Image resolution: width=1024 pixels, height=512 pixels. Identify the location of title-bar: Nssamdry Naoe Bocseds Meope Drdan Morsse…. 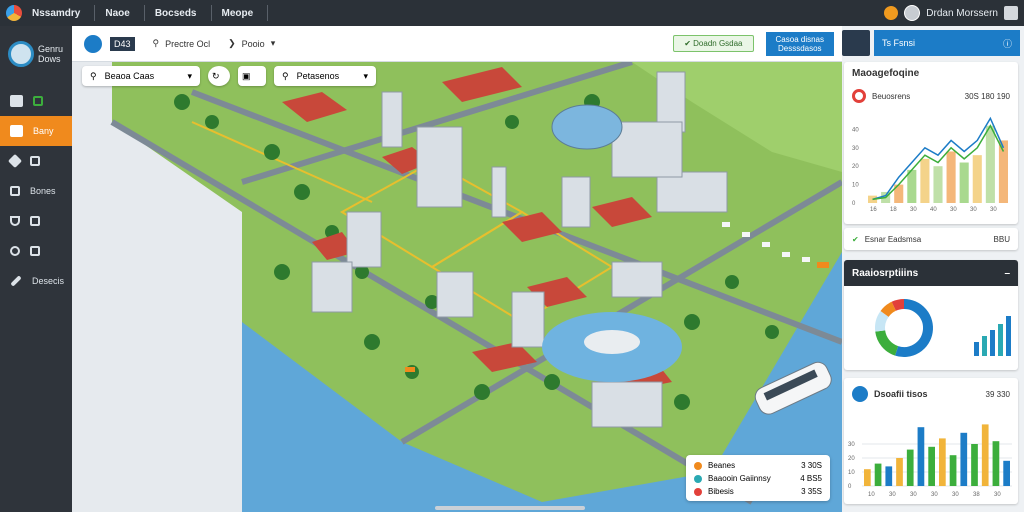
(512, 13).